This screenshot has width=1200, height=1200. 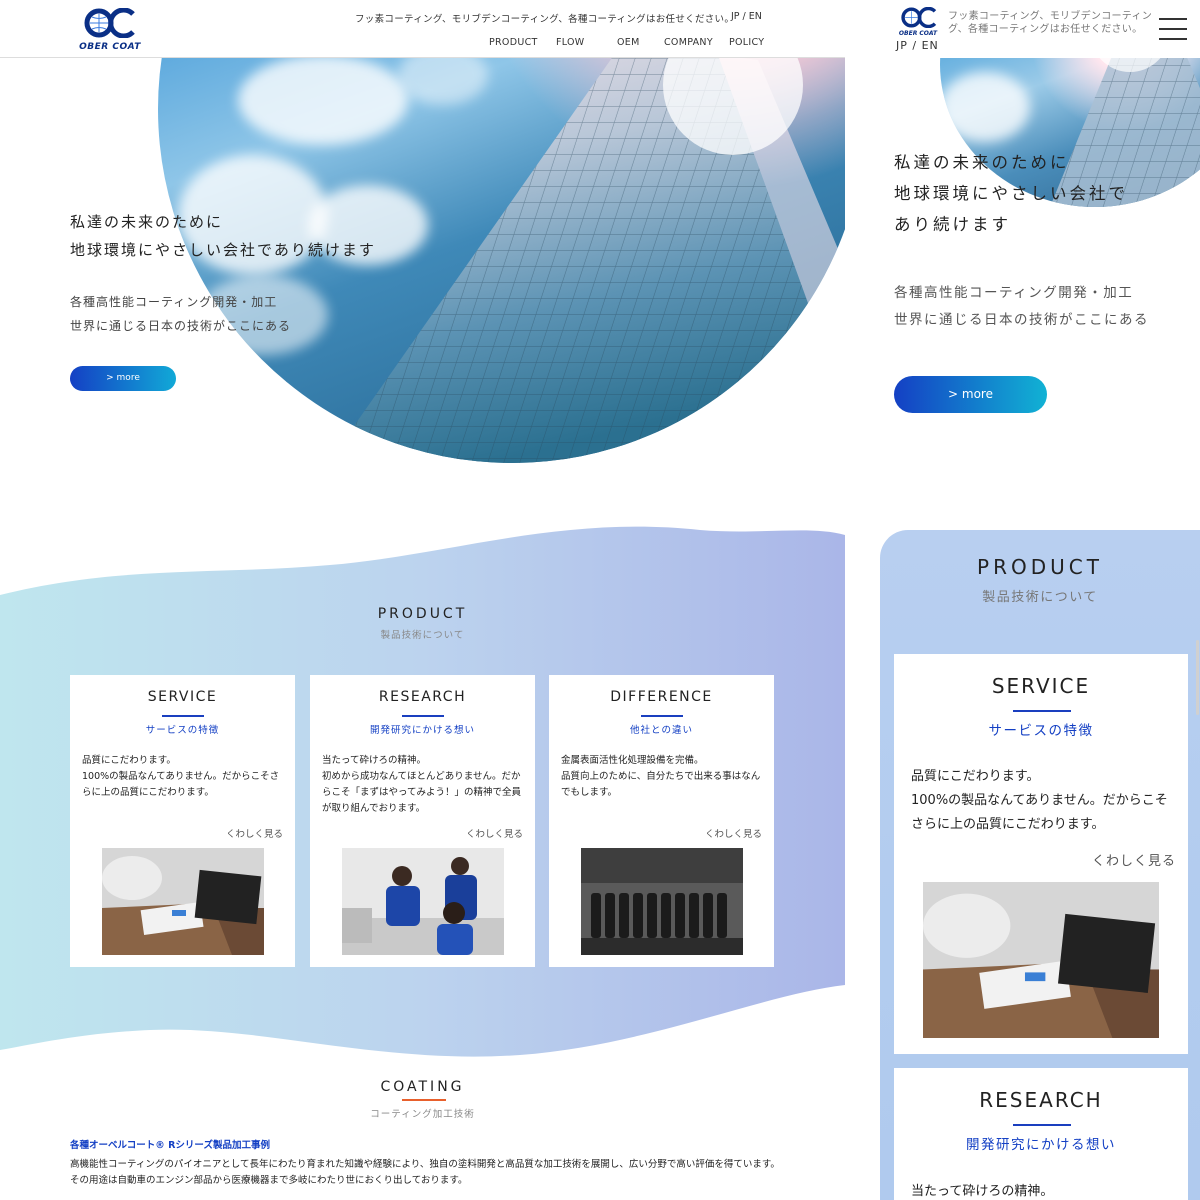 What do you see at coordinates (1050, 23) in the screenshot?
I see `mobile-tagline: フッ素コーティング、モリブデンコーティング、各種コーティングはお任せください。` at bounding box center [1050, 23].